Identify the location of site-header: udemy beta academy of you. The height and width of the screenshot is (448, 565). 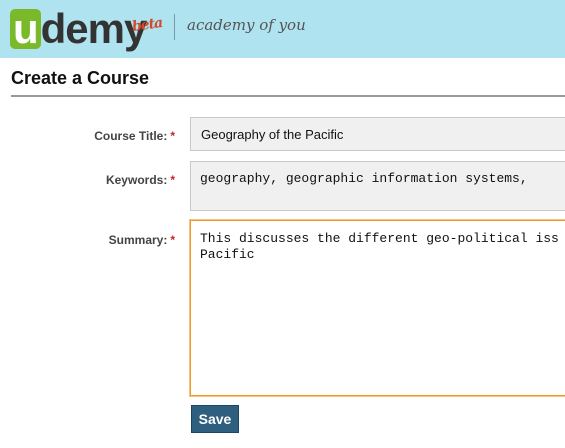
(282, 29).